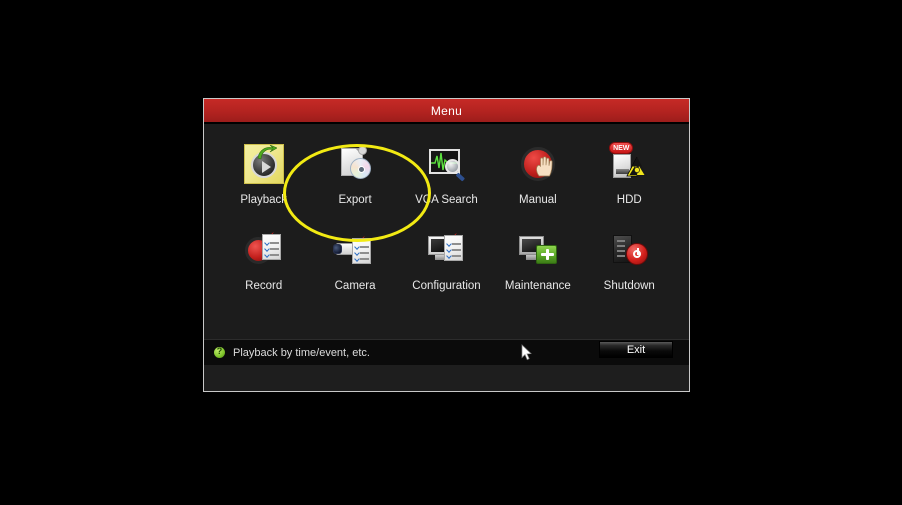  Describe the element at coordinates (537, 286) in the screenshot. I see `menu-label-maintenance: Maintenance` at that location.